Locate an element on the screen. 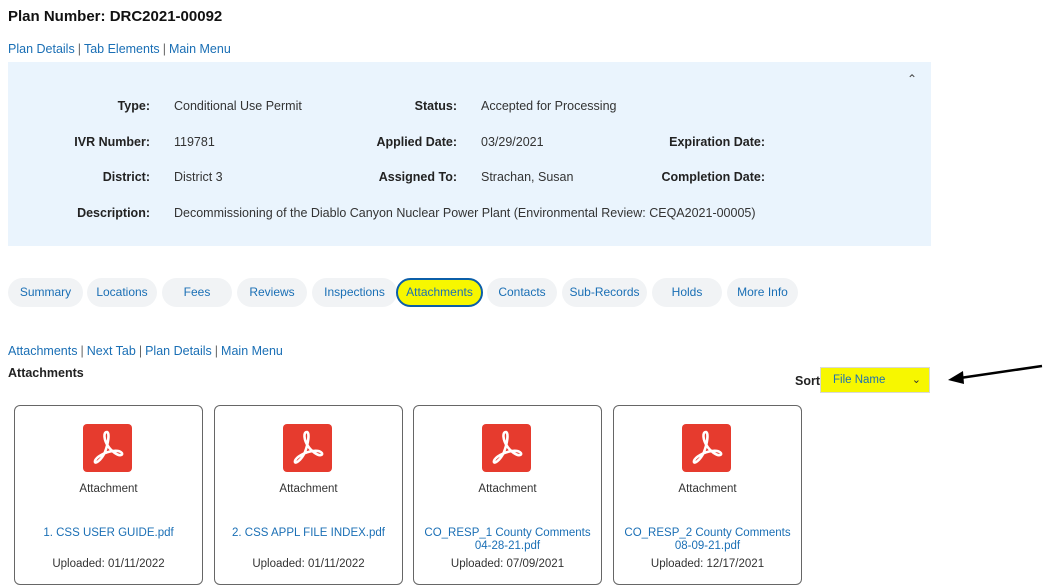 This screenshot has height=585, width=1045. attachment-file-link: CO_RESP_1 County Comments 04-28-21.pdf is located at coordinates (507, 540).